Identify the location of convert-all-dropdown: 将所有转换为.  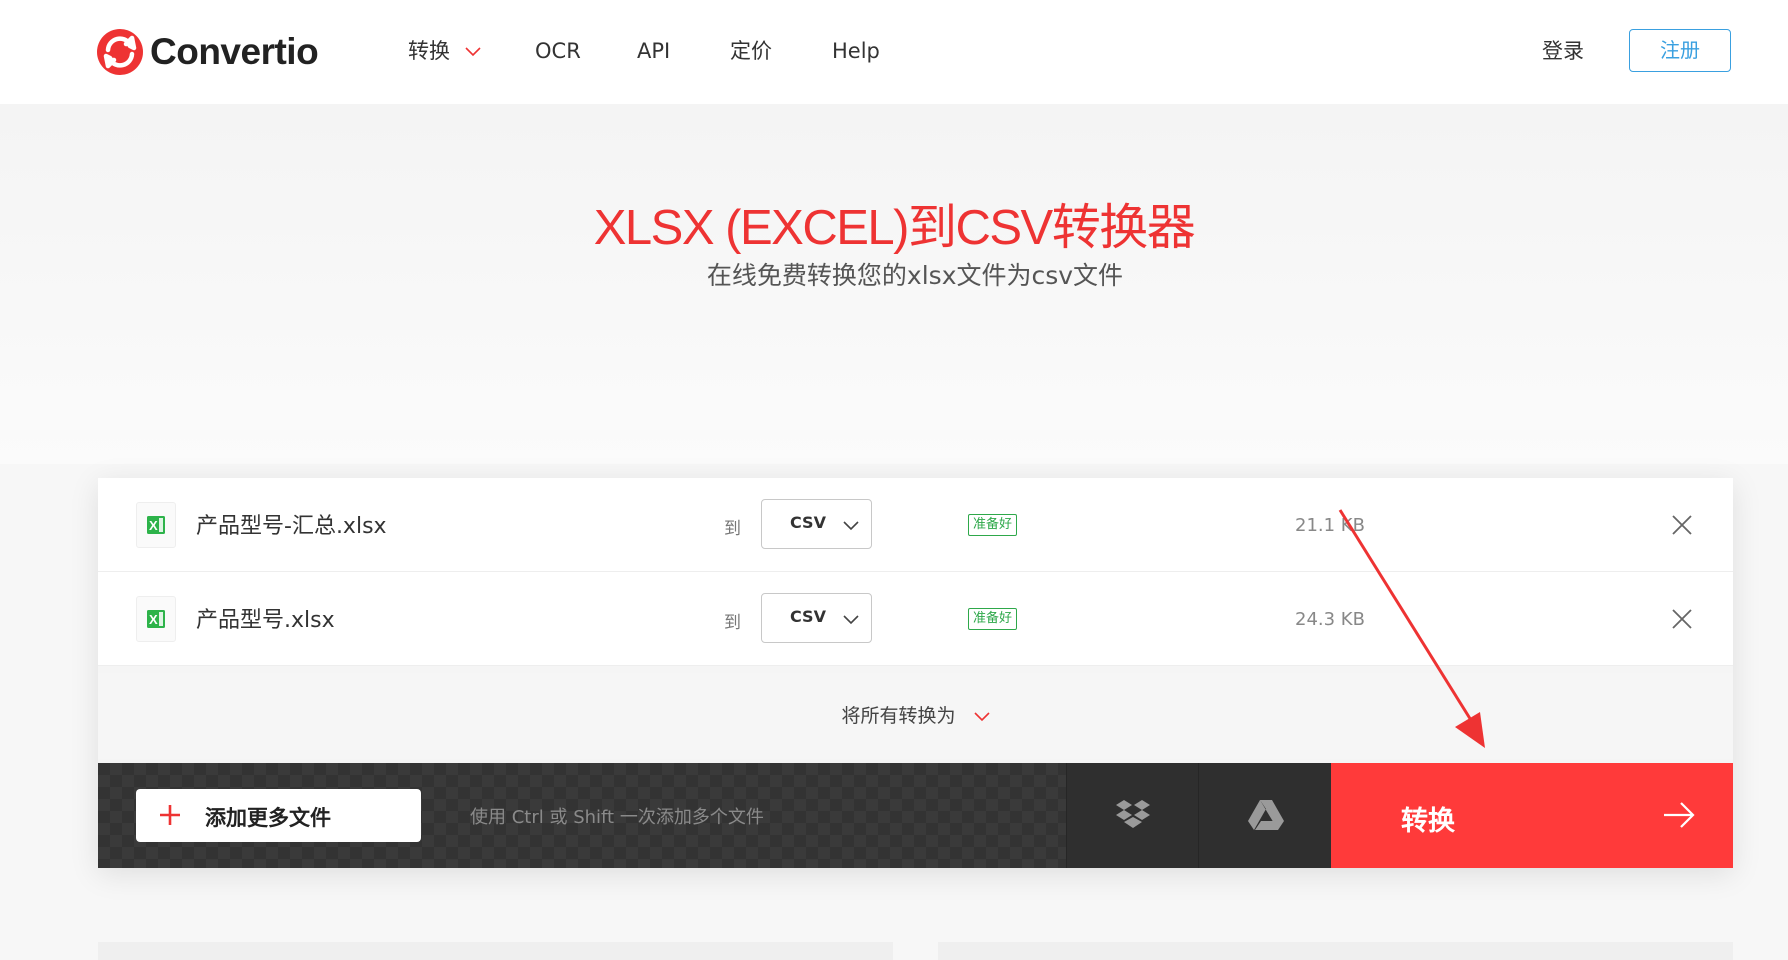
(915, 716).